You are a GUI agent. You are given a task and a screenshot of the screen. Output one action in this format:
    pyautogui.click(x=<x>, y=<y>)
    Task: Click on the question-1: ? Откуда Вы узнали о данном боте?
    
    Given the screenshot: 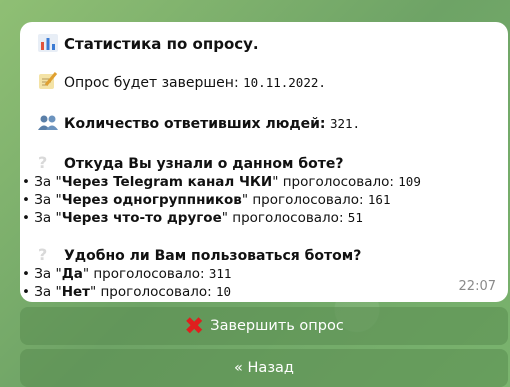 What is the action you would take?
    pyautogui.click(x=268, y=163)
    